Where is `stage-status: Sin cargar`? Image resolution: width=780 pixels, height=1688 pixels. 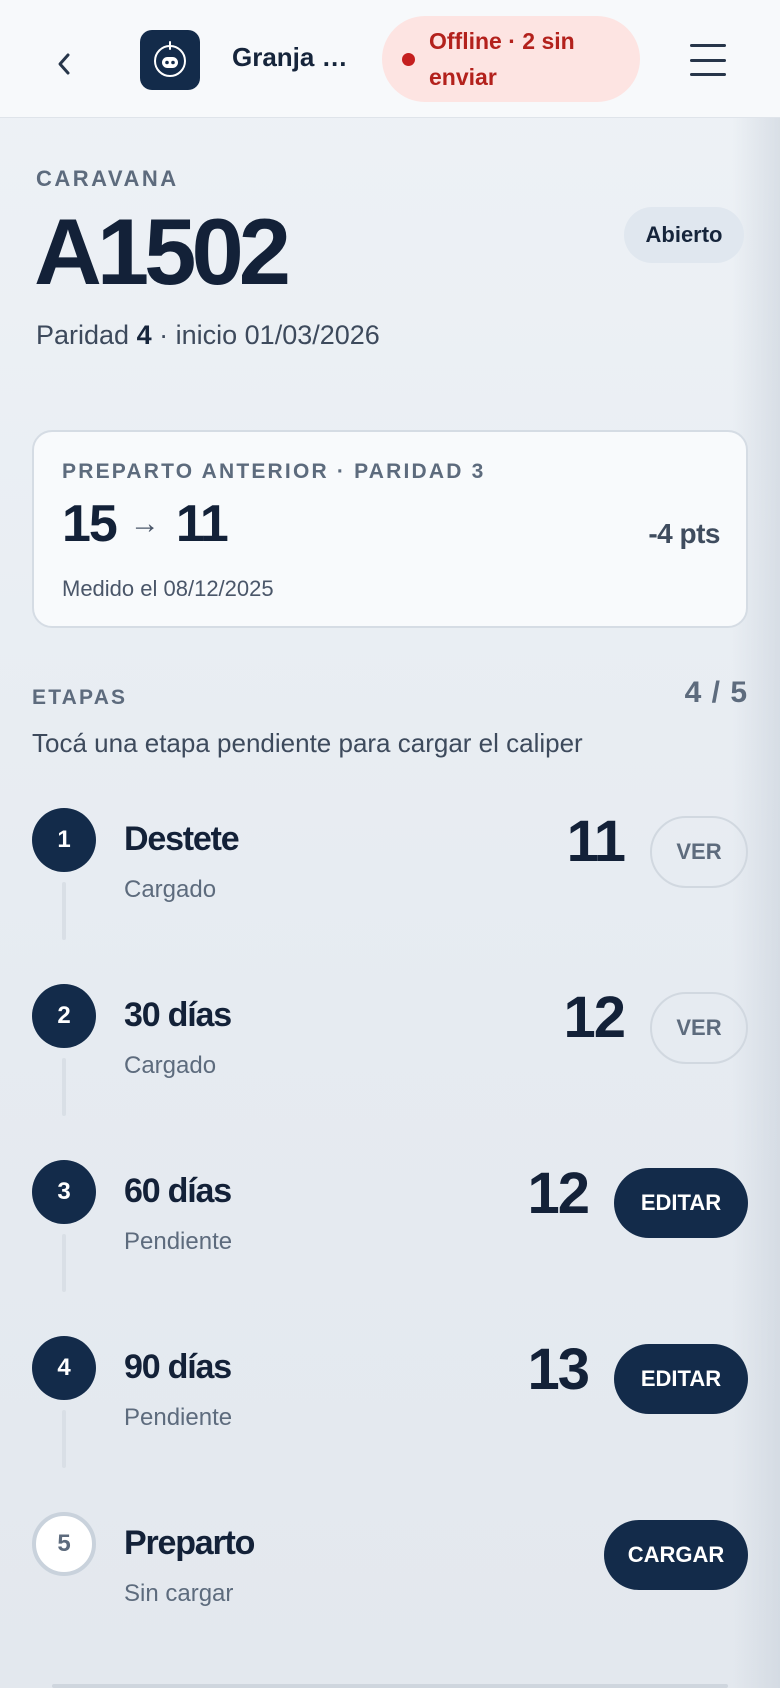 stage-status: Sin cargar is located at coordinates (179, 1593).